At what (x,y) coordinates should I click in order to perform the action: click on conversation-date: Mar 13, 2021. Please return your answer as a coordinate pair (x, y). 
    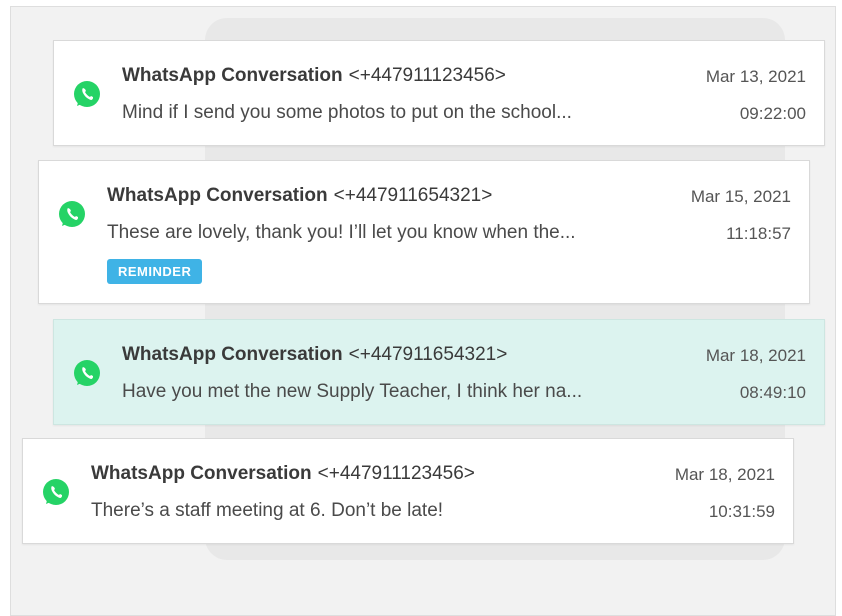
    Looking at the image, I should click on (755, 76).